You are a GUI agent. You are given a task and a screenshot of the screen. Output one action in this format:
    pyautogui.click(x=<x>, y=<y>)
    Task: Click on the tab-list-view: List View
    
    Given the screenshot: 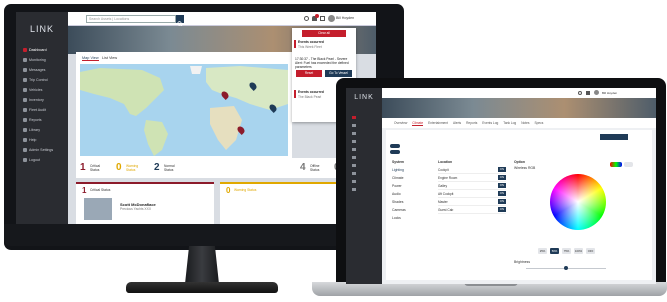 What is the action you would take?
    pyautogui.click(x=109, y=58)
    